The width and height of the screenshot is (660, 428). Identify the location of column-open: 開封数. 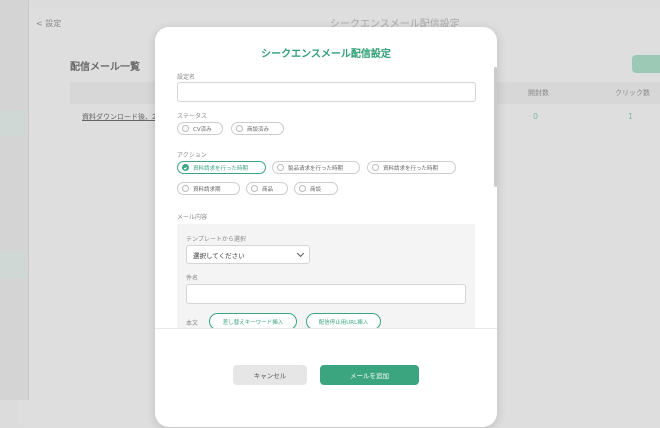
(538, 93).